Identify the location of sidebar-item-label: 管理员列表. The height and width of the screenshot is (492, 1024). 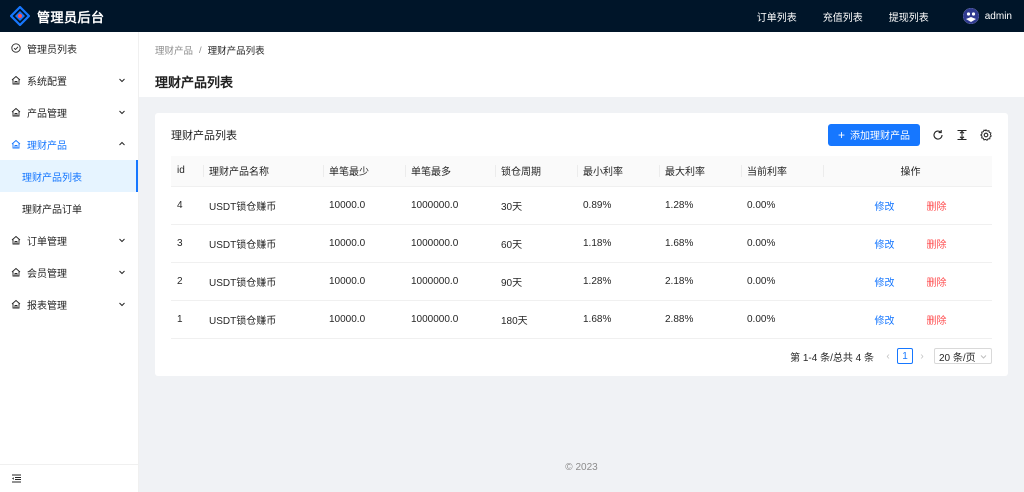
(52, 50).